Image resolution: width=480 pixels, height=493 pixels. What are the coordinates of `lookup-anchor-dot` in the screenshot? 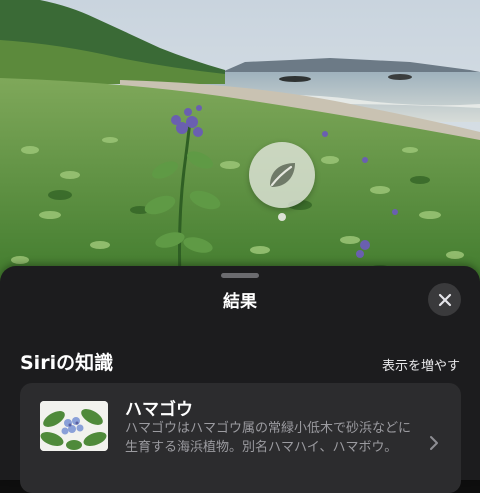 It's located at (282, 217).